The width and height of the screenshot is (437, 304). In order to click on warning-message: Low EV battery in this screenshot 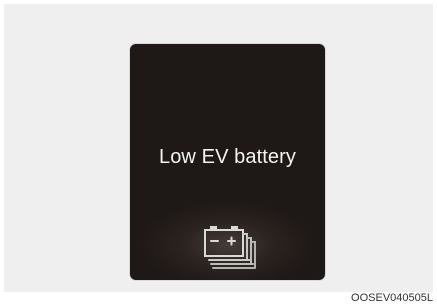, I will do `click(227, 157)`.